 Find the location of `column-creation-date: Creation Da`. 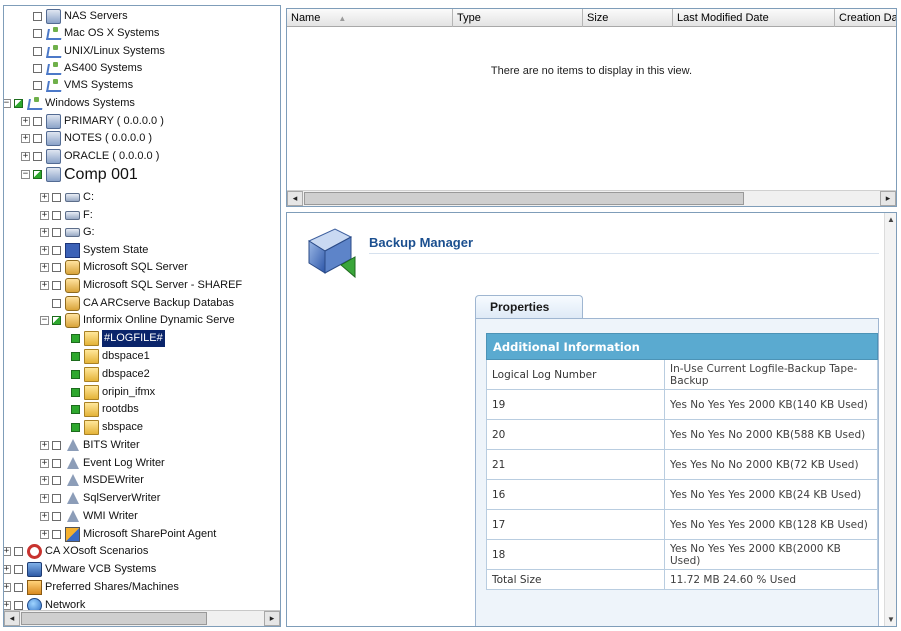

column-creation-date: Creation Da is located at coordinates (865, 18).